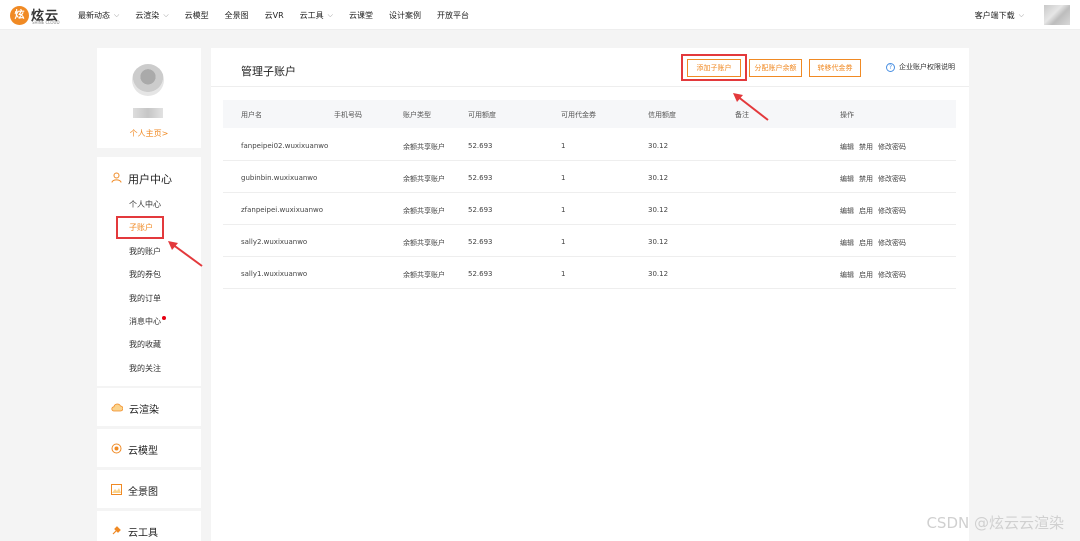 This screenshot has width=1080, height=541. What do you see at coordinates (847, 115) in the screenshot?
I see `column-header: 操作` at bounding box center [847, 115].